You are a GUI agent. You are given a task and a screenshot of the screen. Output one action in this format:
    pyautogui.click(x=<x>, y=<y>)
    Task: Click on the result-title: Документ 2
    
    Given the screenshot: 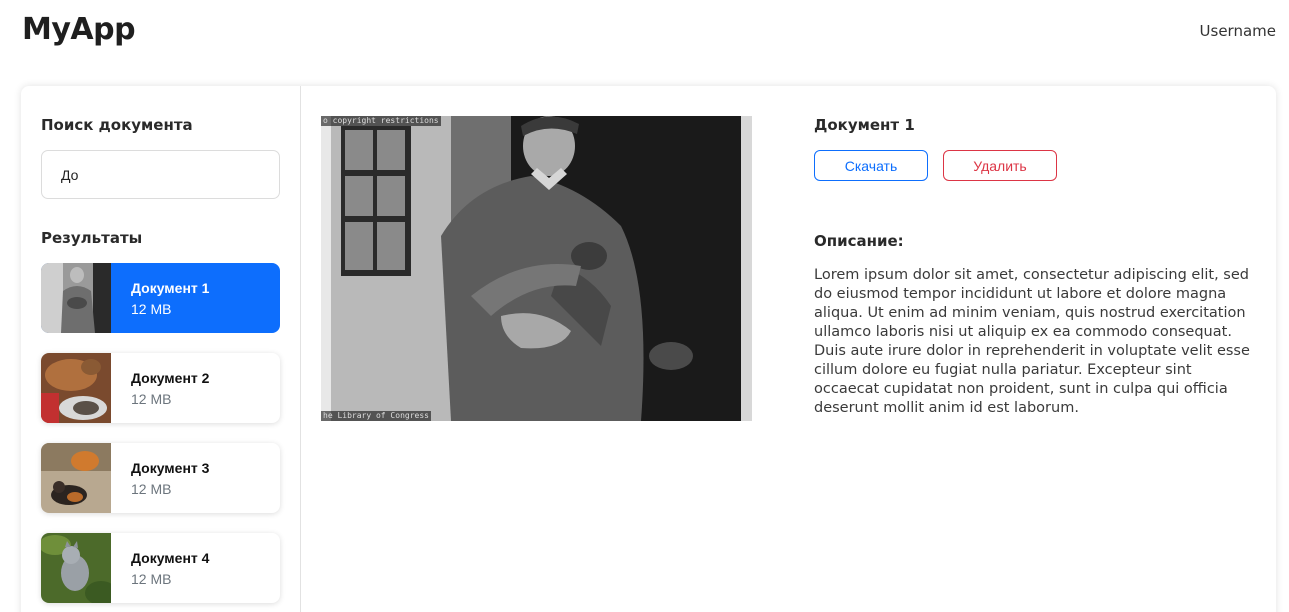 What is the action you would take?
    pyautogui.click(x=170, y=378)
    